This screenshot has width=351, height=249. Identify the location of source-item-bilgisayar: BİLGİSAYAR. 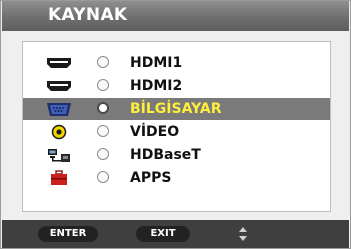
(176, 109).